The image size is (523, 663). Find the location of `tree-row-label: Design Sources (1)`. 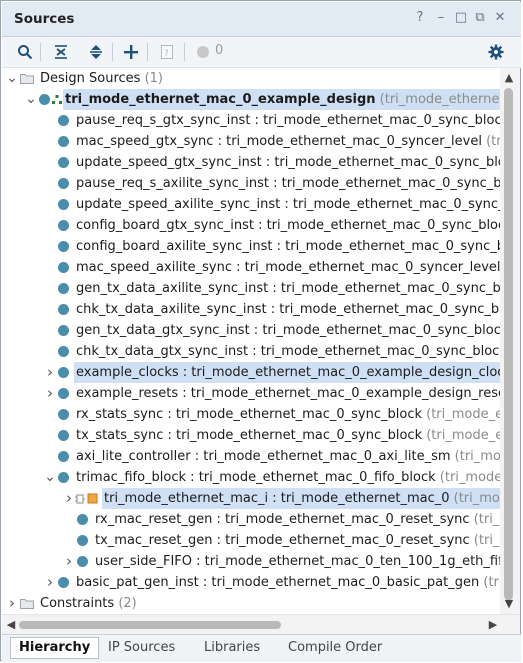

tree-row-label: Design Sources (1) is located at coordinates (101, 78).